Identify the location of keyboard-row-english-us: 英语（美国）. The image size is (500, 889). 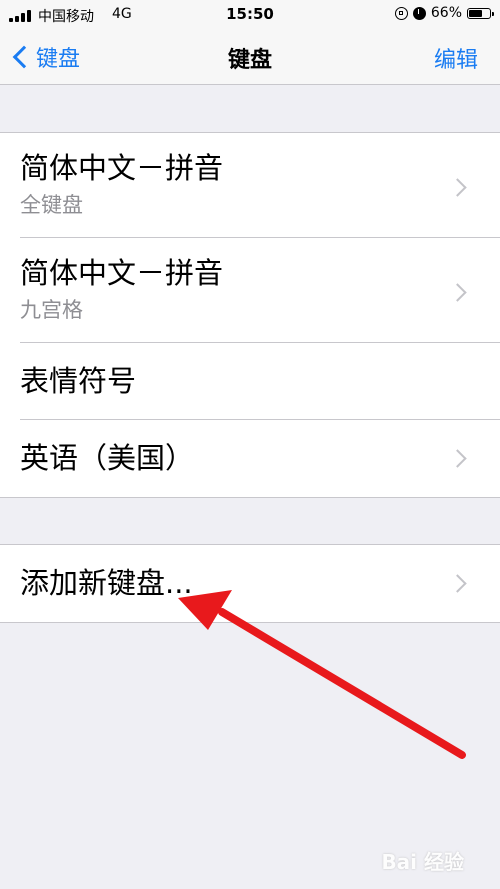
(260, 458).